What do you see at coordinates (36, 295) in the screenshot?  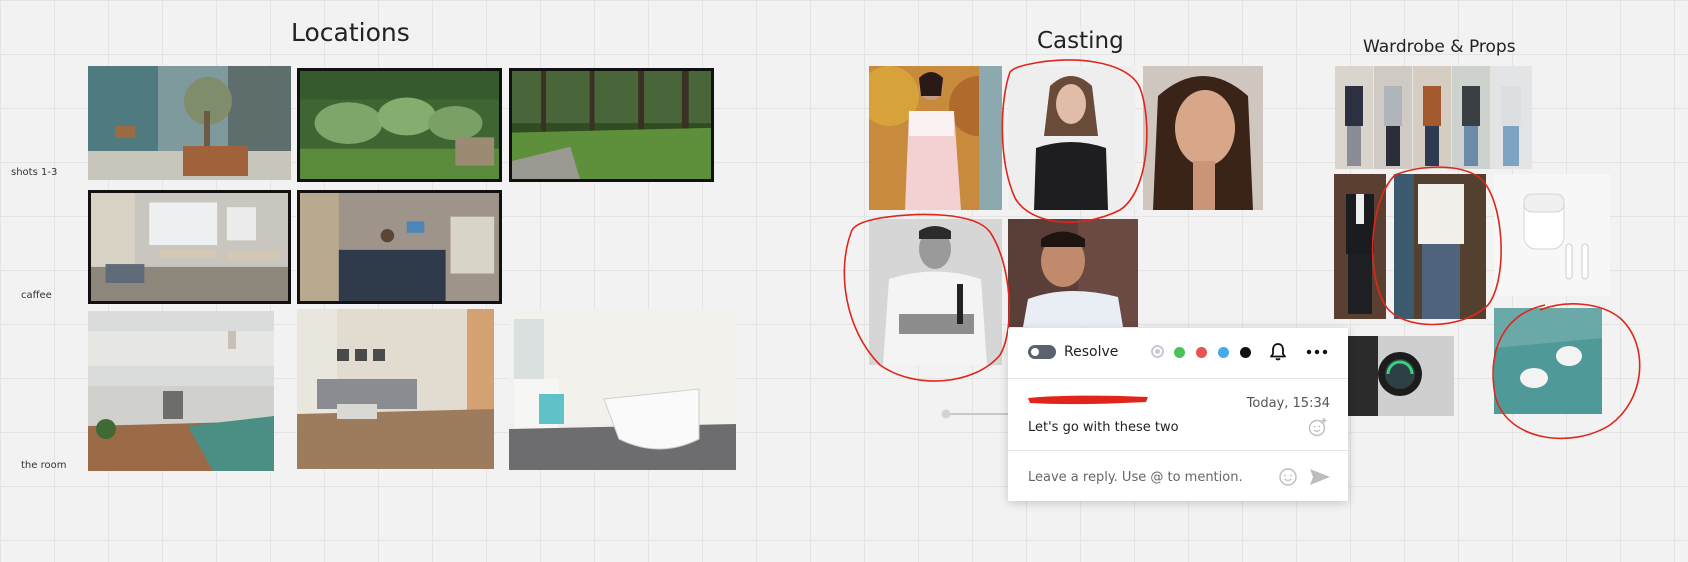 I see `row-label-caffee: caffee` at bounding box center [36, 295].